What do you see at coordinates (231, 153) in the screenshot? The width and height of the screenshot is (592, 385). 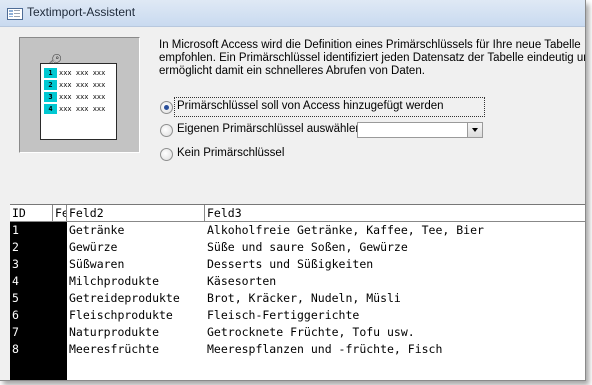 I see `option-label: Kein Primärschlüssel` at bounding box center [231, 153].